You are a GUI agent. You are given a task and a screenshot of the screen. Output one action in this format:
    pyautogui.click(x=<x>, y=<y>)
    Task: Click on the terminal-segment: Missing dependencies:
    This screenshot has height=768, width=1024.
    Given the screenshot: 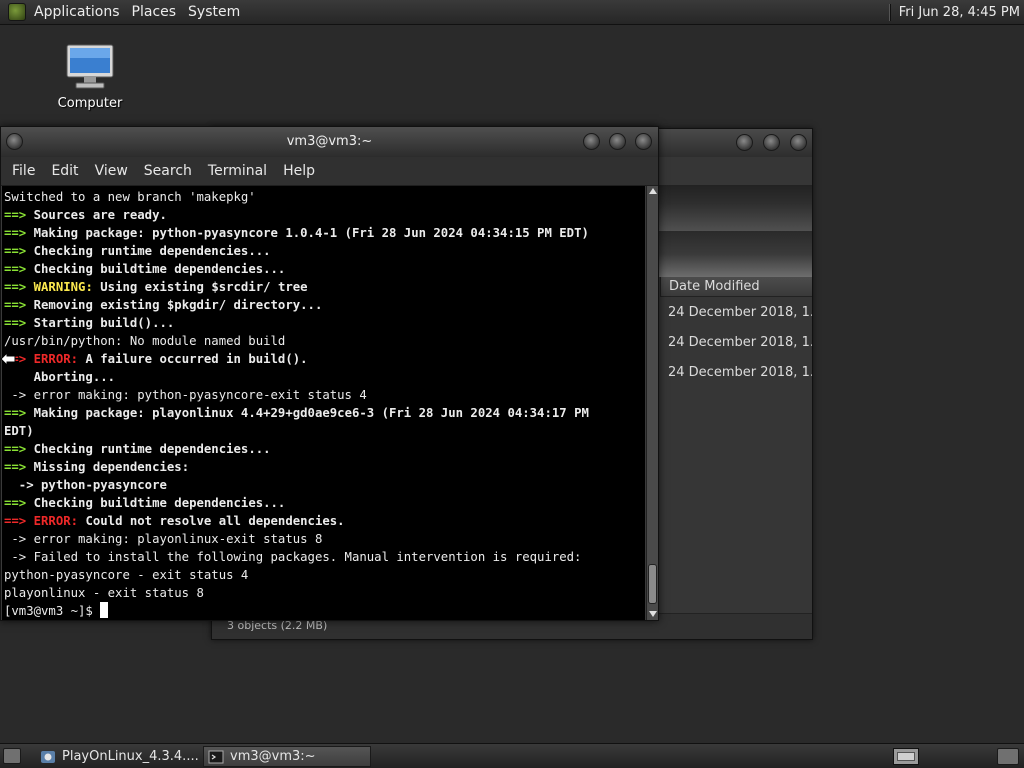 What is the action you would take?
    pyautogui.click(x=111, y=467)
    